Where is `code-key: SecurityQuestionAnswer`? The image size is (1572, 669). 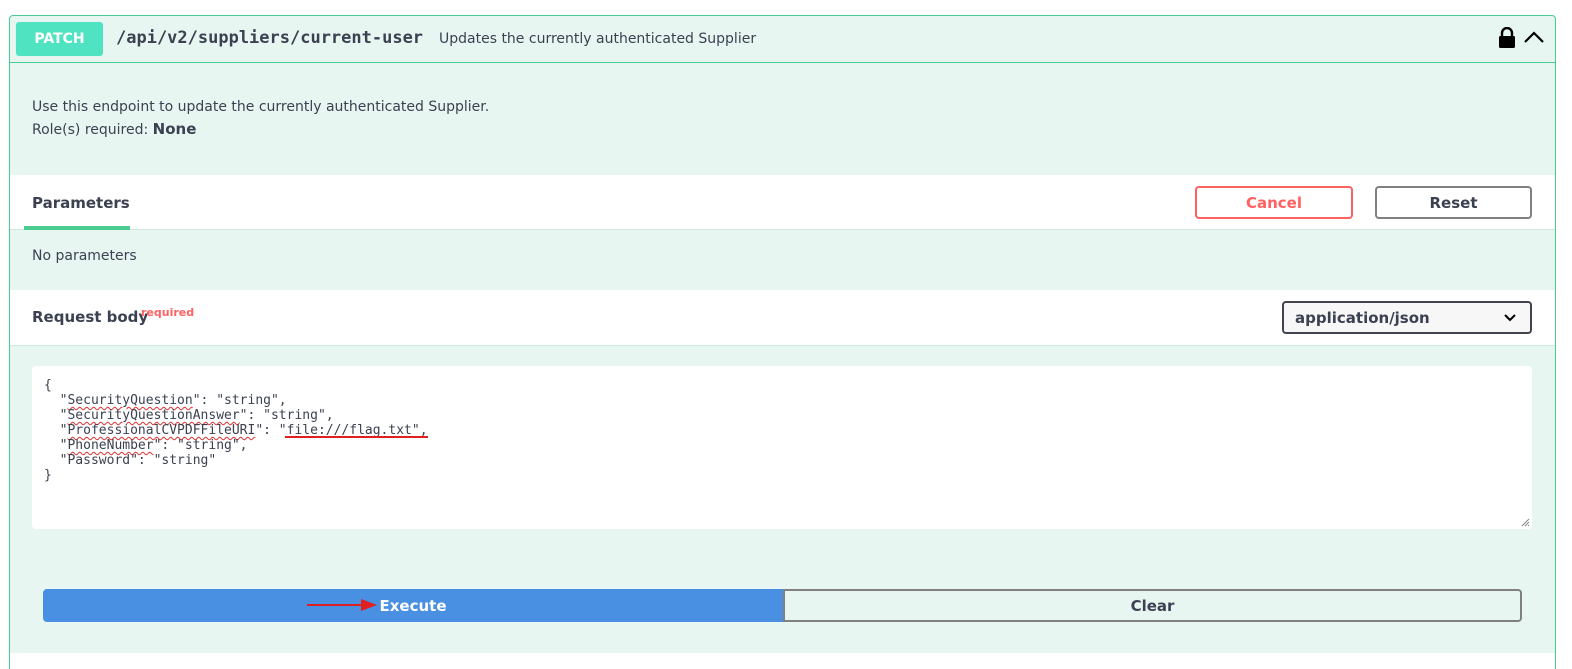
code-key: SecurityQuestionAnswer is located at coordinates (153, 415).